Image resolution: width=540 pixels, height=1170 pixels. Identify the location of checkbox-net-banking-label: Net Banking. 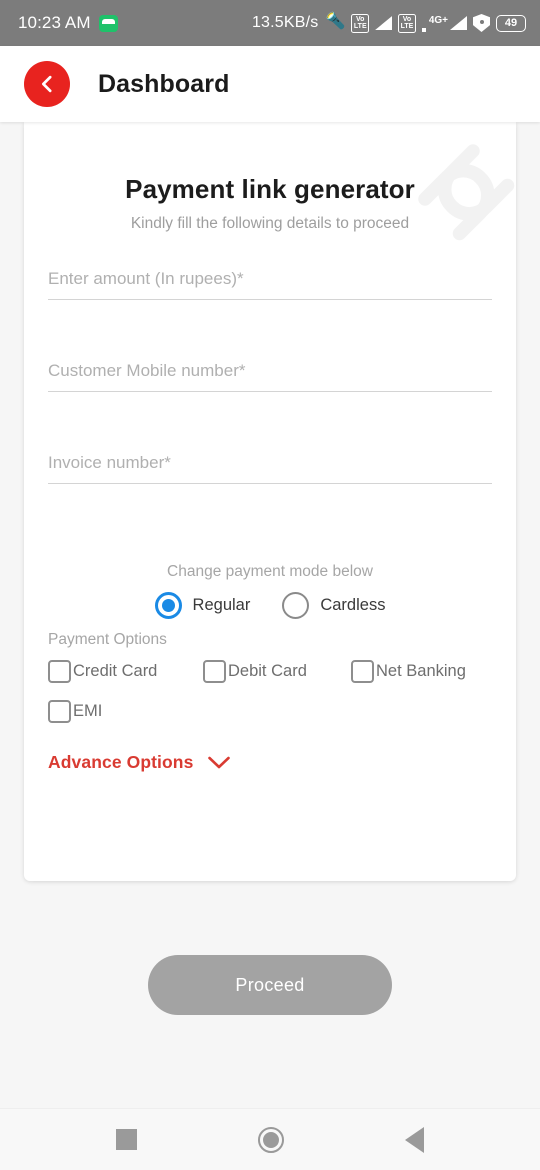
(421, 671).